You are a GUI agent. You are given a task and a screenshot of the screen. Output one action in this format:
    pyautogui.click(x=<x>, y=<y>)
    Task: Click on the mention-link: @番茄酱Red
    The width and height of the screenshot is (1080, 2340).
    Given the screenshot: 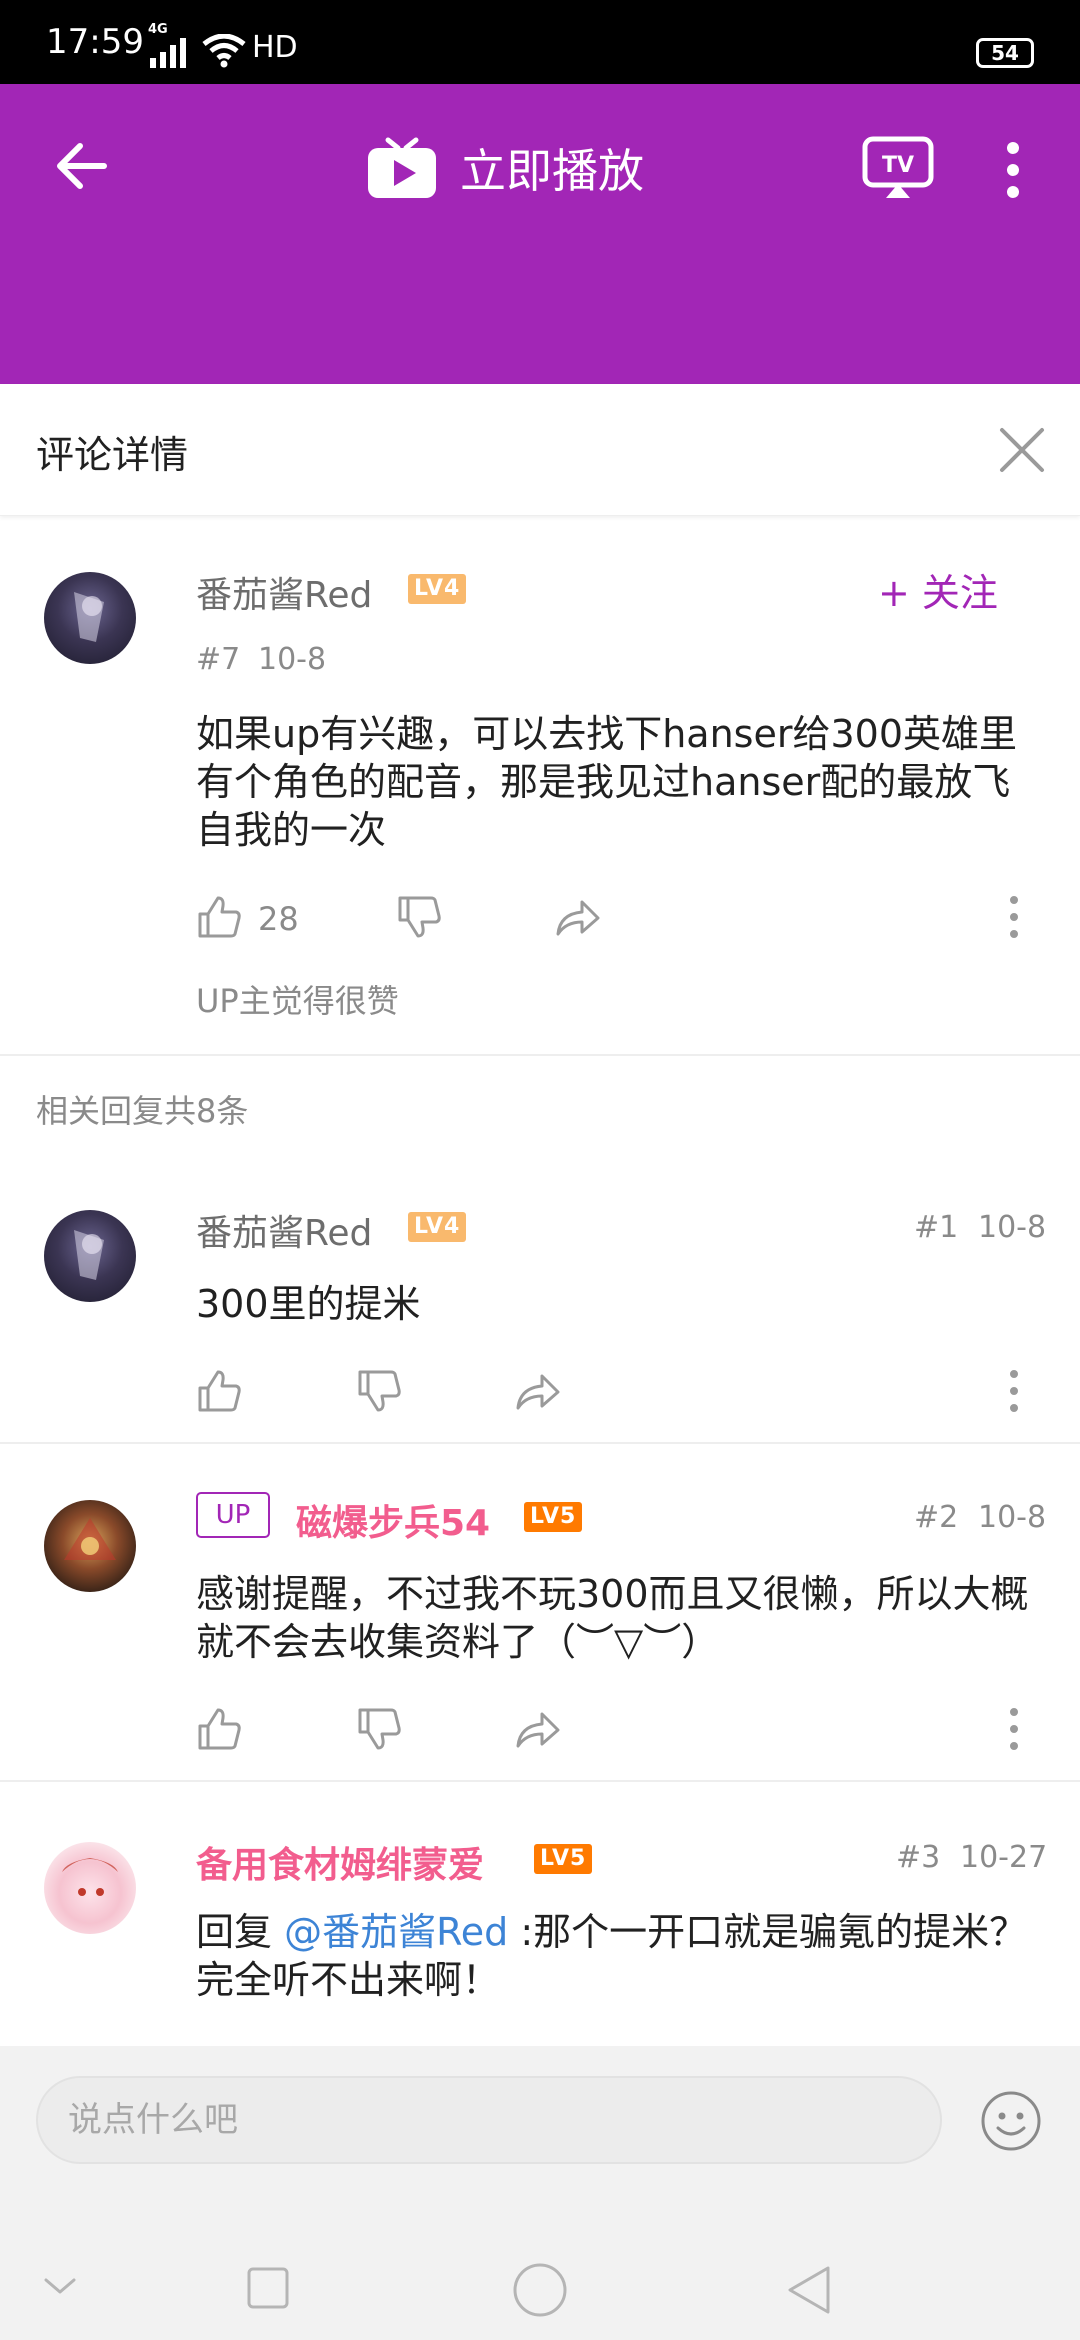 What is the action you would take?
    pyautogui.click(x=396, y=1932)
    